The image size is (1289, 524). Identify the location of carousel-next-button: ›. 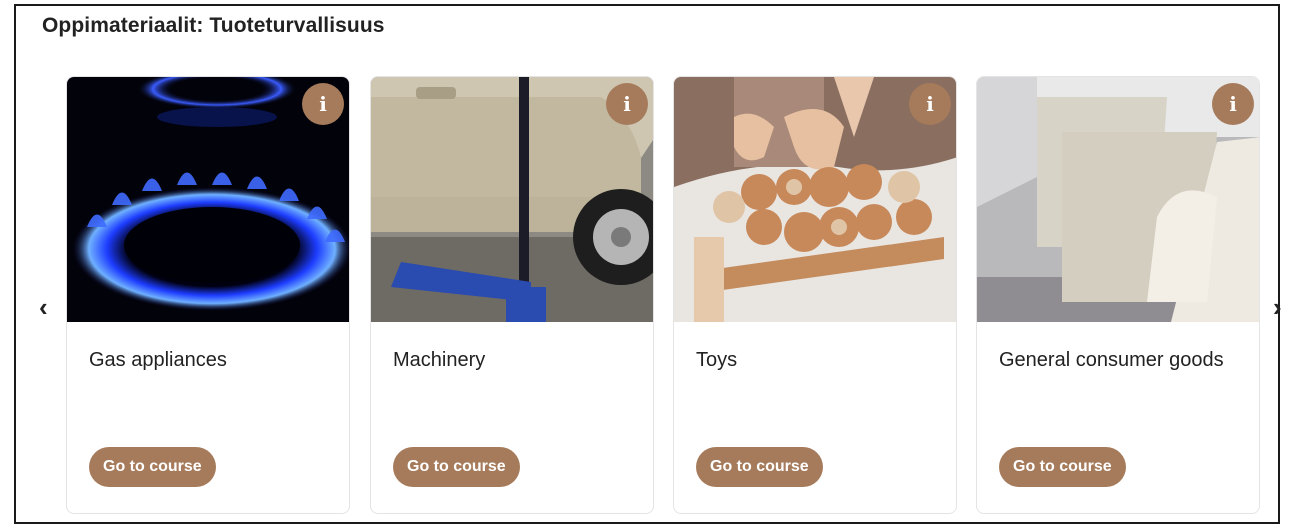
(1277, 307).